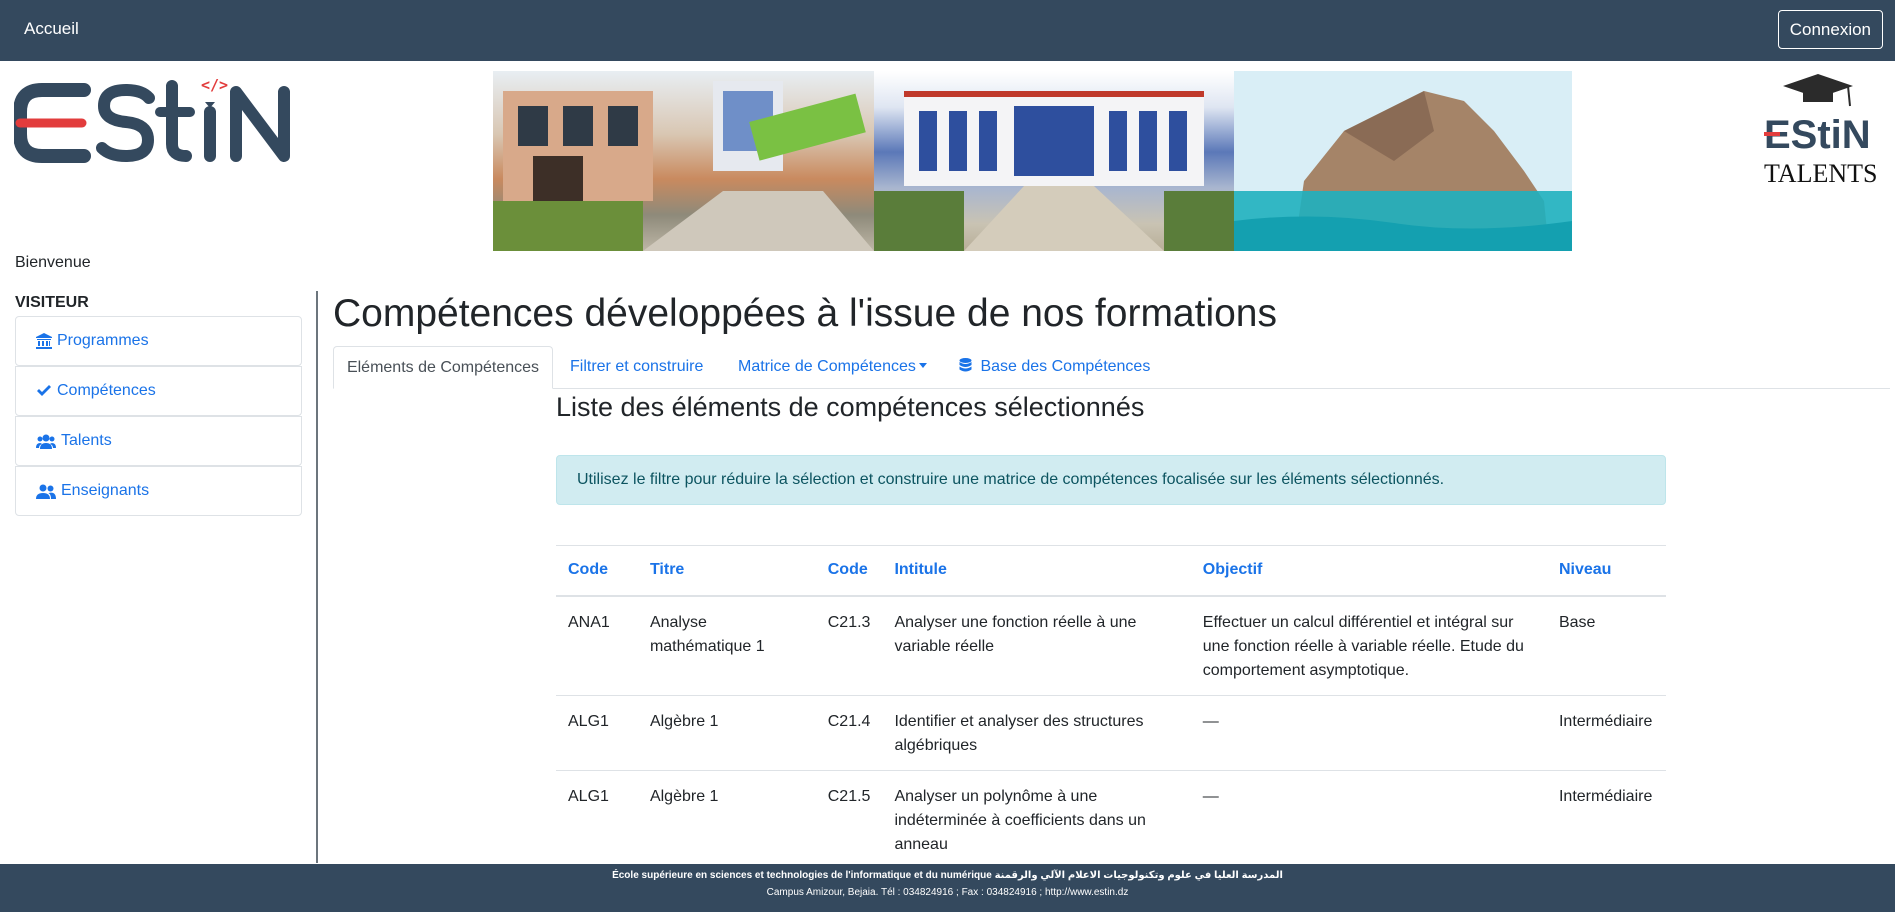 This screenshot has width=1895, height=912. I want to click on sidebar-item-programmes: Programmes, so click(158, 341).